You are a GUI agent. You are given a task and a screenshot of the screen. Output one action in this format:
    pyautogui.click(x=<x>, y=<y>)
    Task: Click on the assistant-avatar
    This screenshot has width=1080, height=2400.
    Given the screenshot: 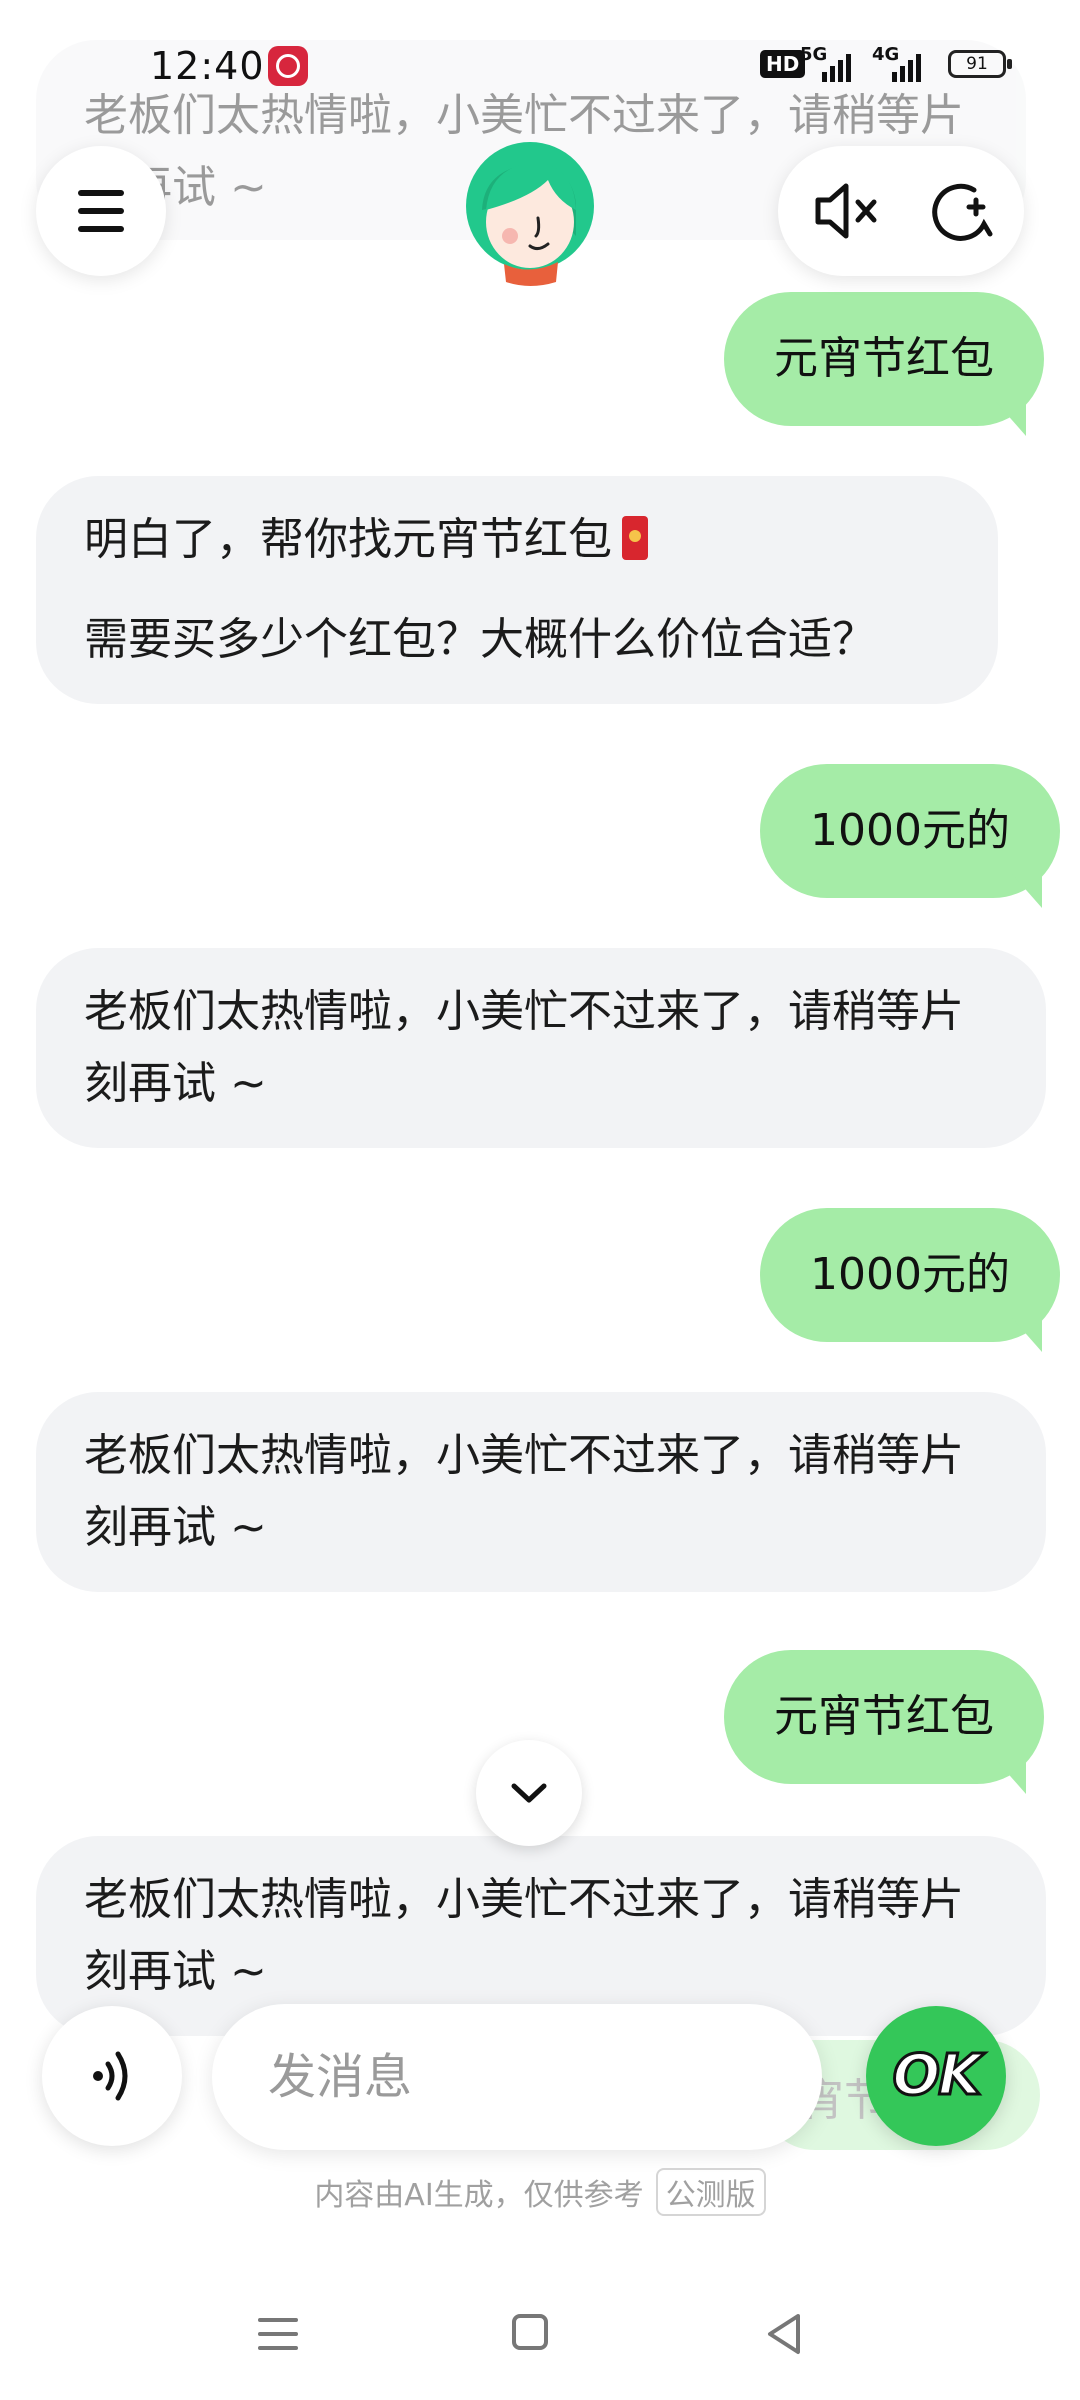 What is the action you would take?
    pyautogui.click(x=530, y=215)
    